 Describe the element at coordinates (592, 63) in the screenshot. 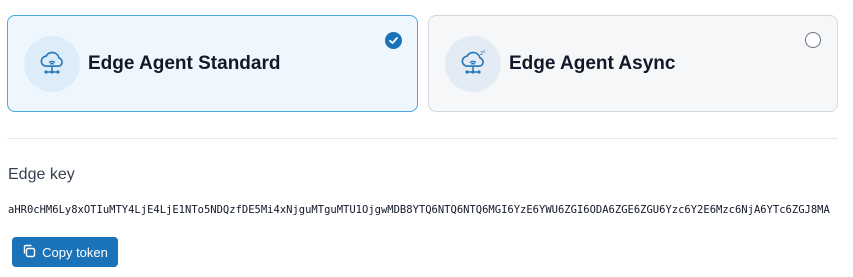

I see `option-title: Edge Agent Async` at that location.